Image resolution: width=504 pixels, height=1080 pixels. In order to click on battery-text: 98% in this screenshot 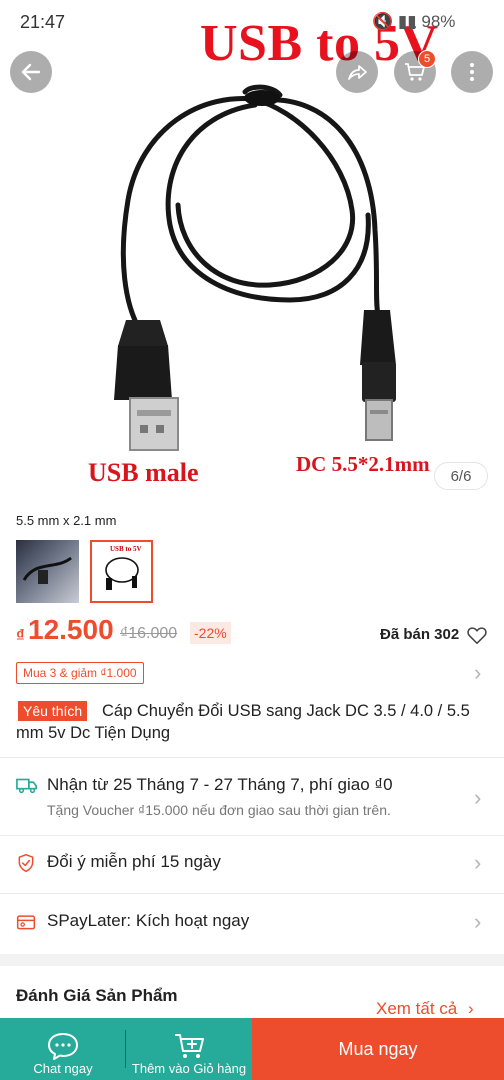, I will do `click(438, 21)`.